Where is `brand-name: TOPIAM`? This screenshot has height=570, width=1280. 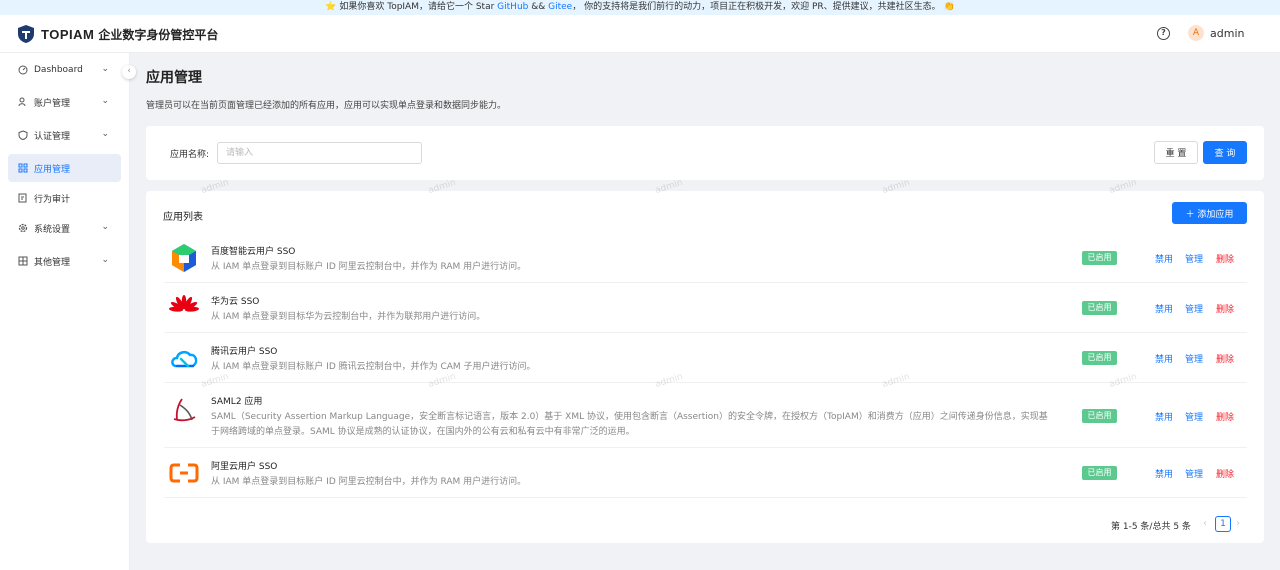 brand-name: TOPIAM is located at coordinates (68, 34).